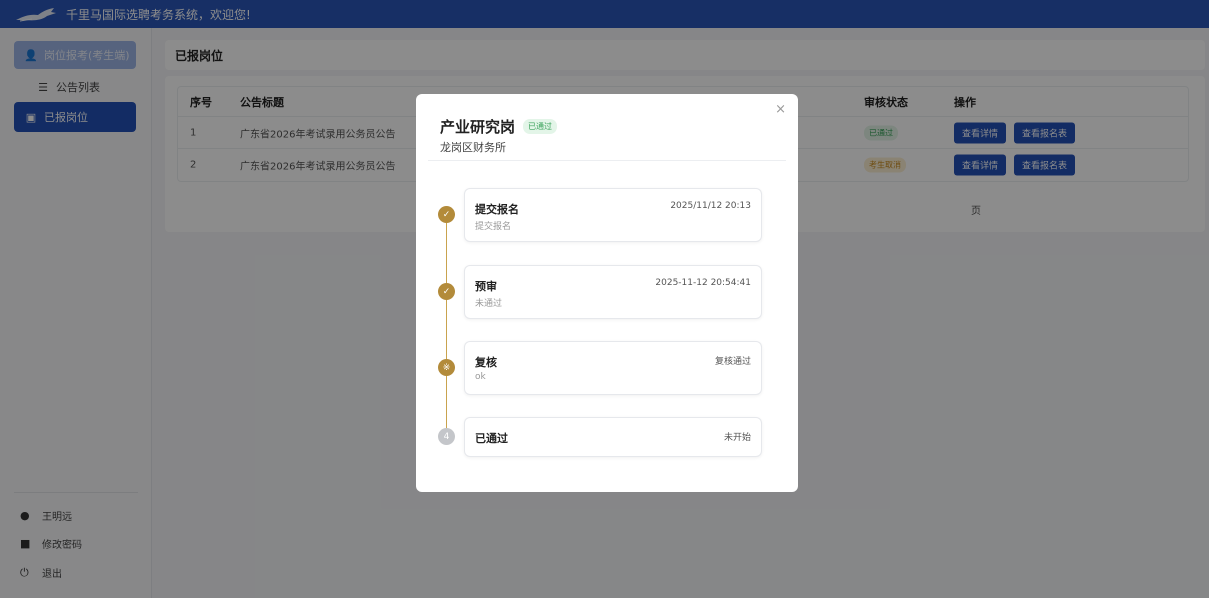 This screenshot has height=598, width=1209. What do you see at coordinates (613, 368) in the screenshot?
I see `timeline-step-card: 复核 复核通过 ok` at bounding box center [613, 368].